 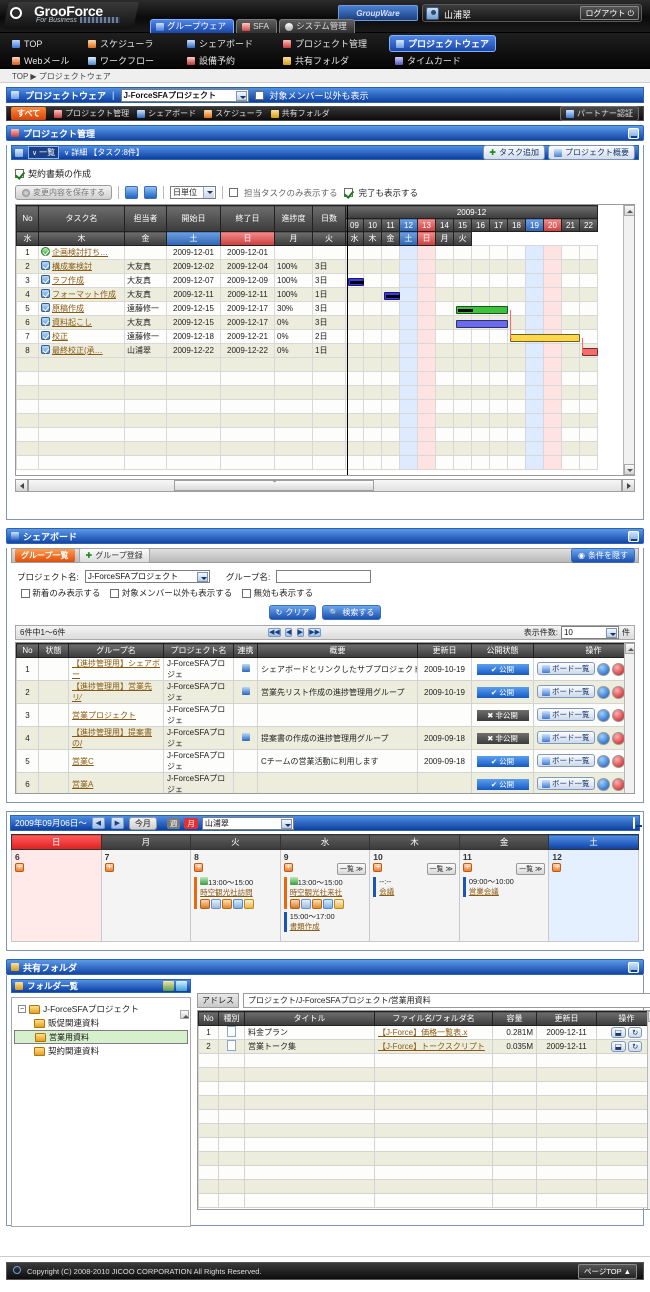 What do you see at coordinates (227, 60) in the screenshot?
I see `menu-item-facility: 設備予約` at bounding box center [227, 60].